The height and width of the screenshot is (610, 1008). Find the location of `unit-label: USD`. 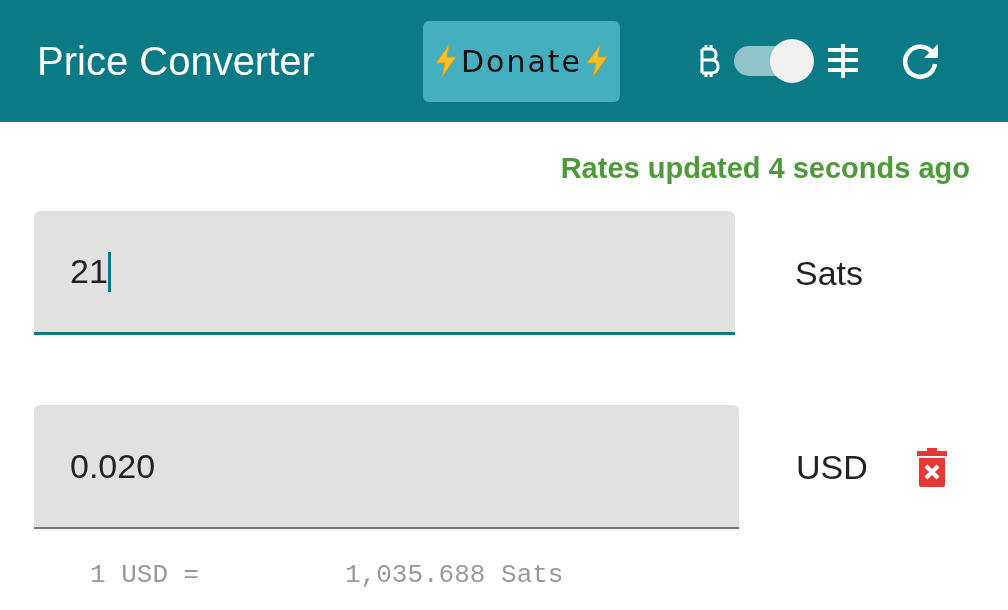

unit-label: USD is located at coordinates (832, 467).